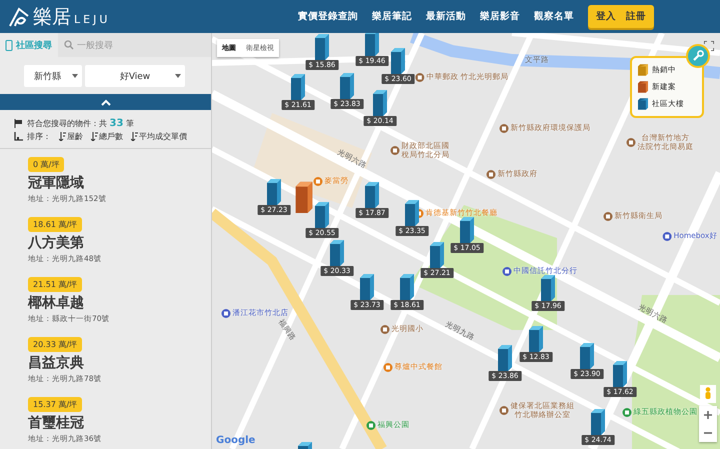  Describe the element at coordinates (159, 136) in the screenshot. I see `sort-option: 平均成交單價` at that location.